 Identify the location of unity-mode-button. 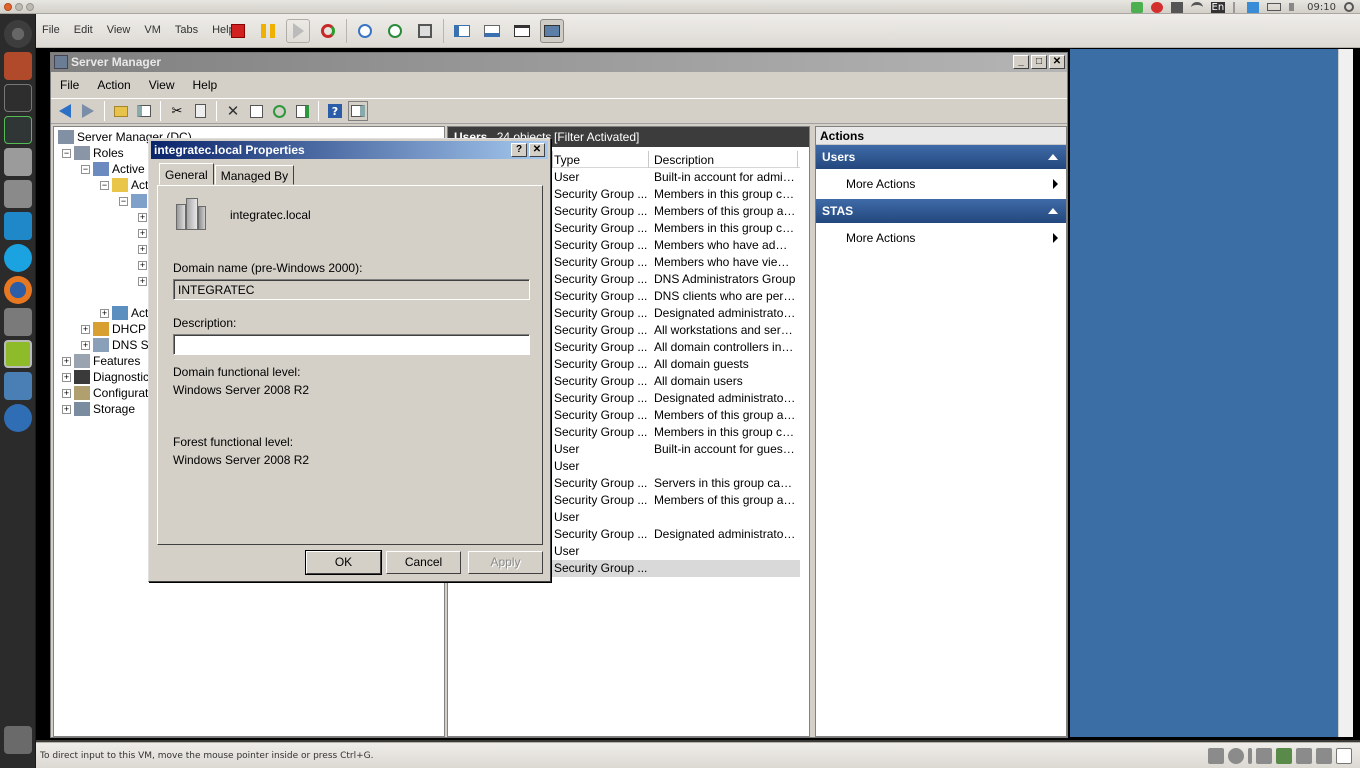
(552, 31).